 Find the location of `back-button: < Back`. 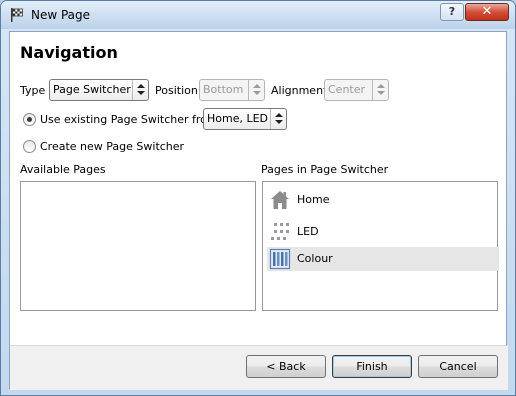

back-button: < Back is located at coordinates (286, 366).